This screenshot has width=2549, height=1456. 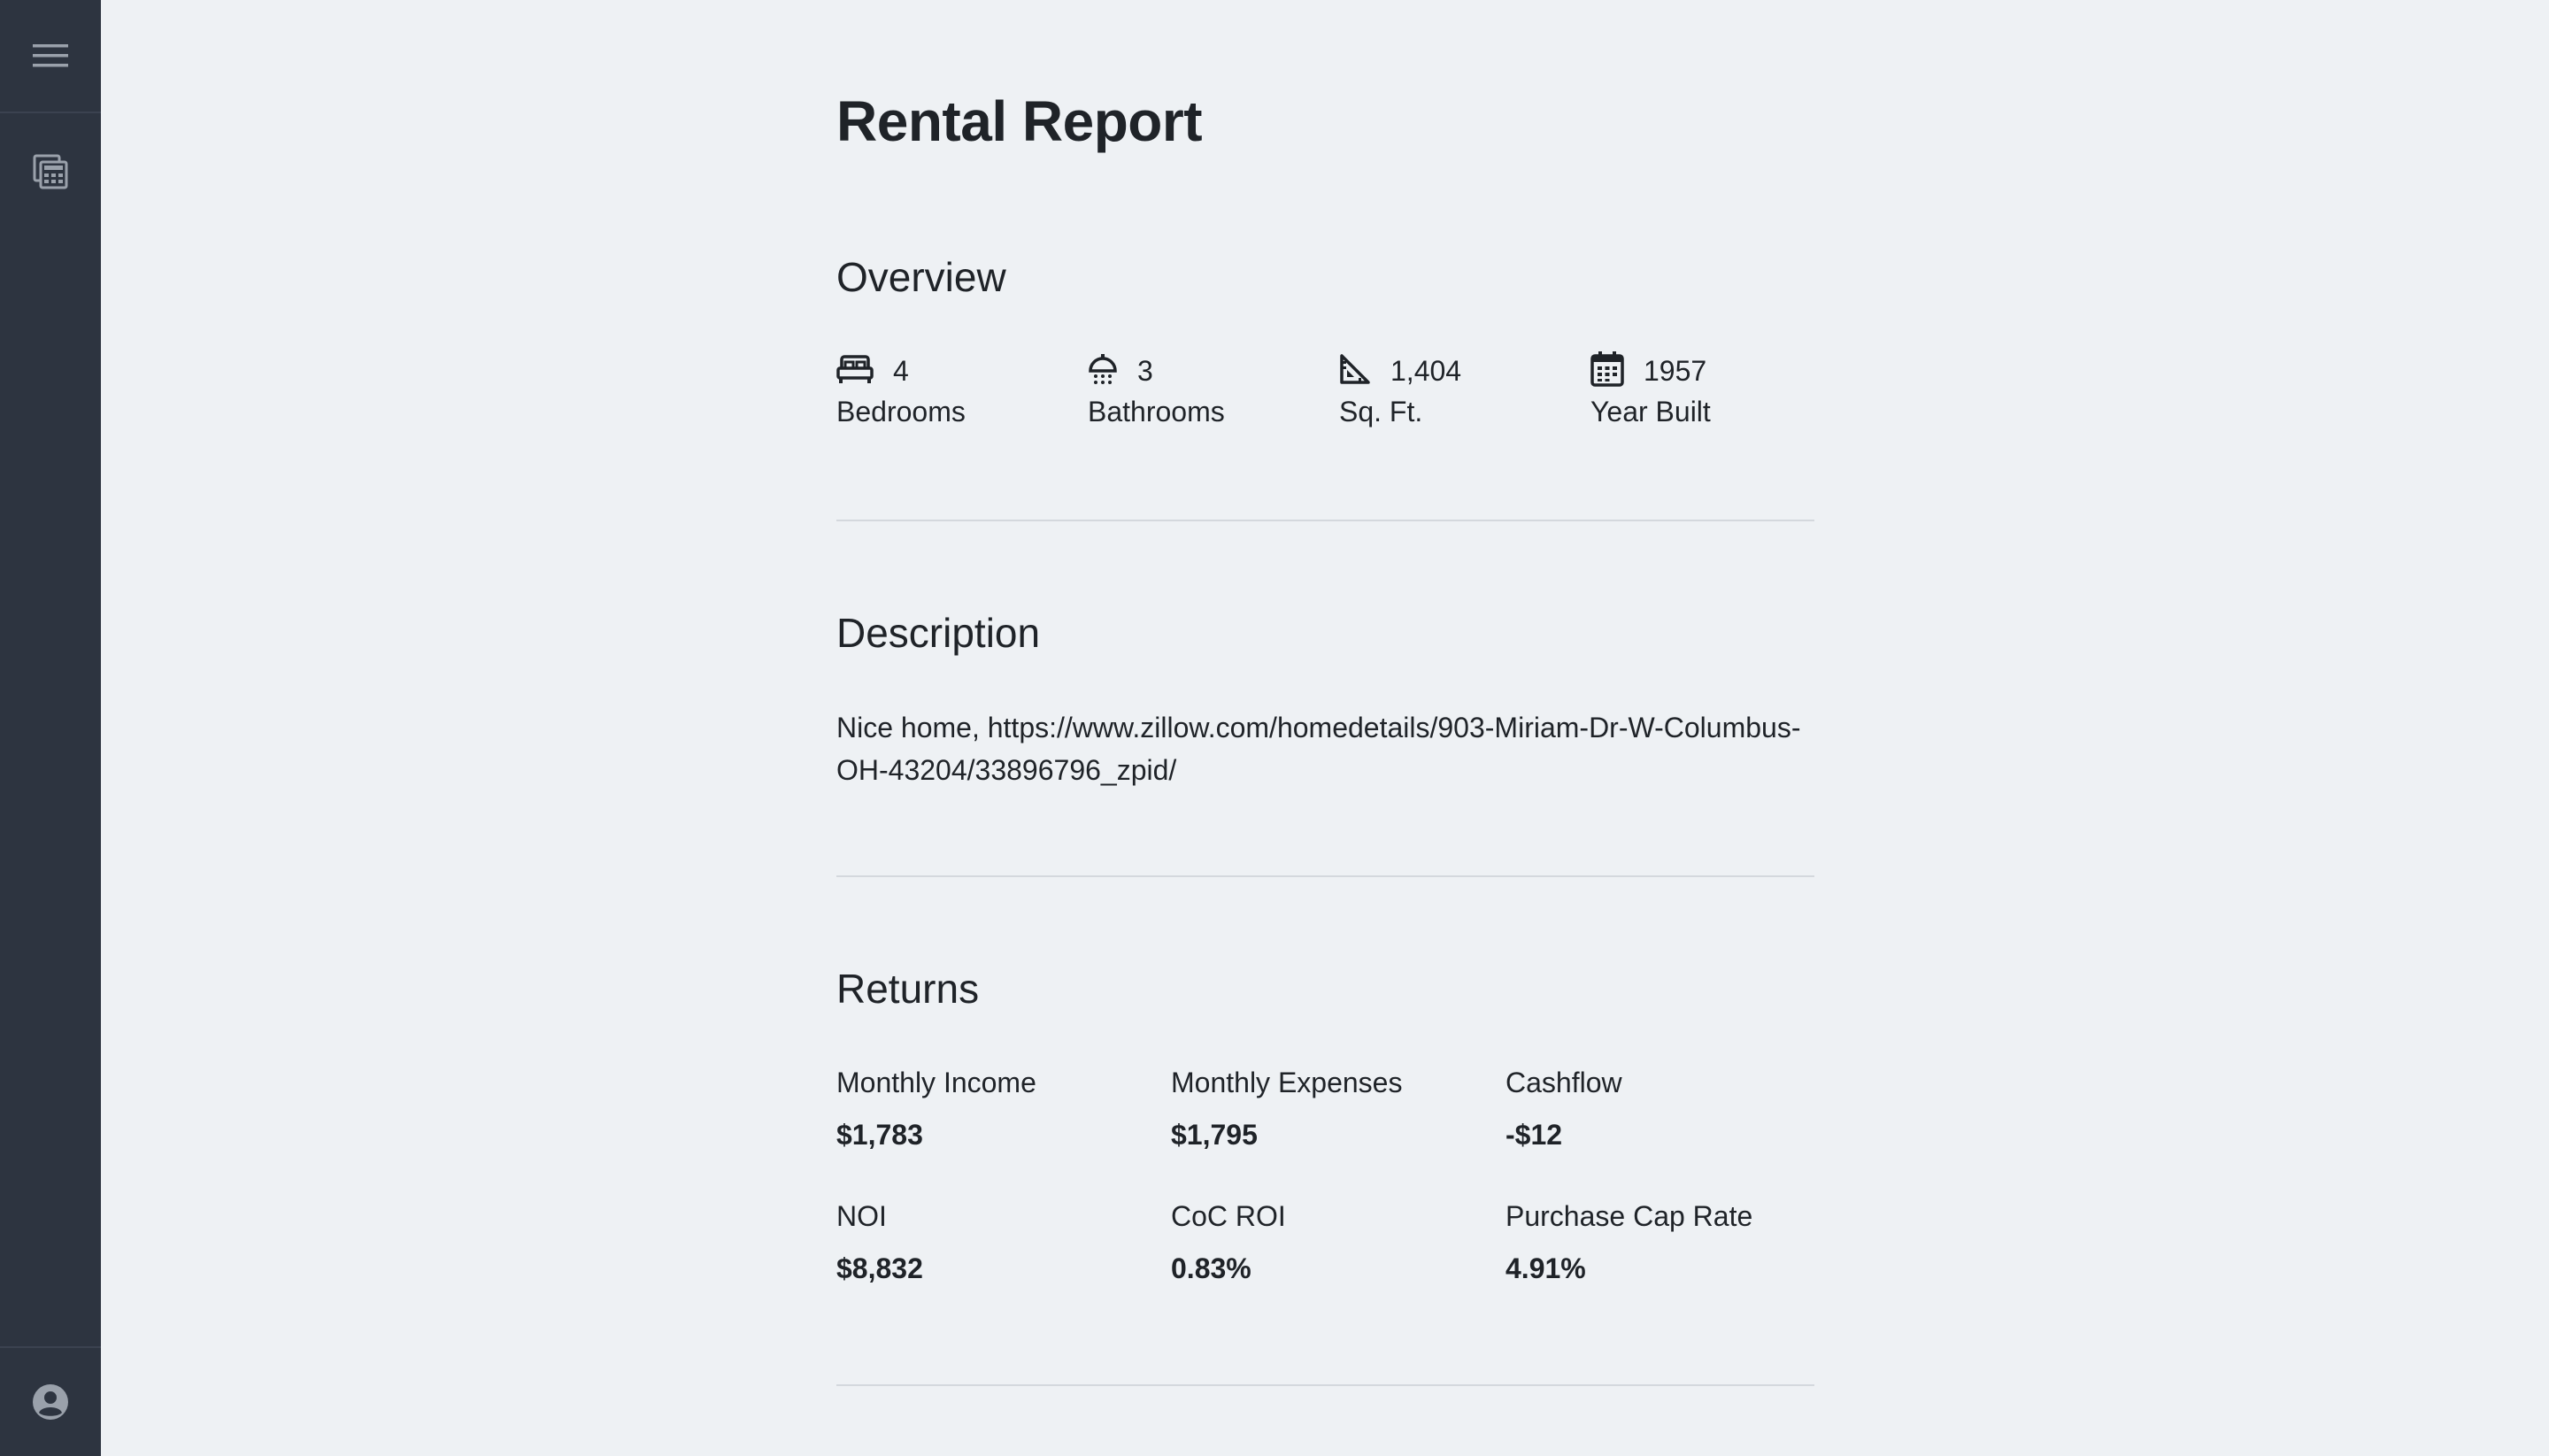 What do you see at coordinates (901, 370) in the screenshot?
I see `bedrooms-value: 4` at bounding box center [901, 370].